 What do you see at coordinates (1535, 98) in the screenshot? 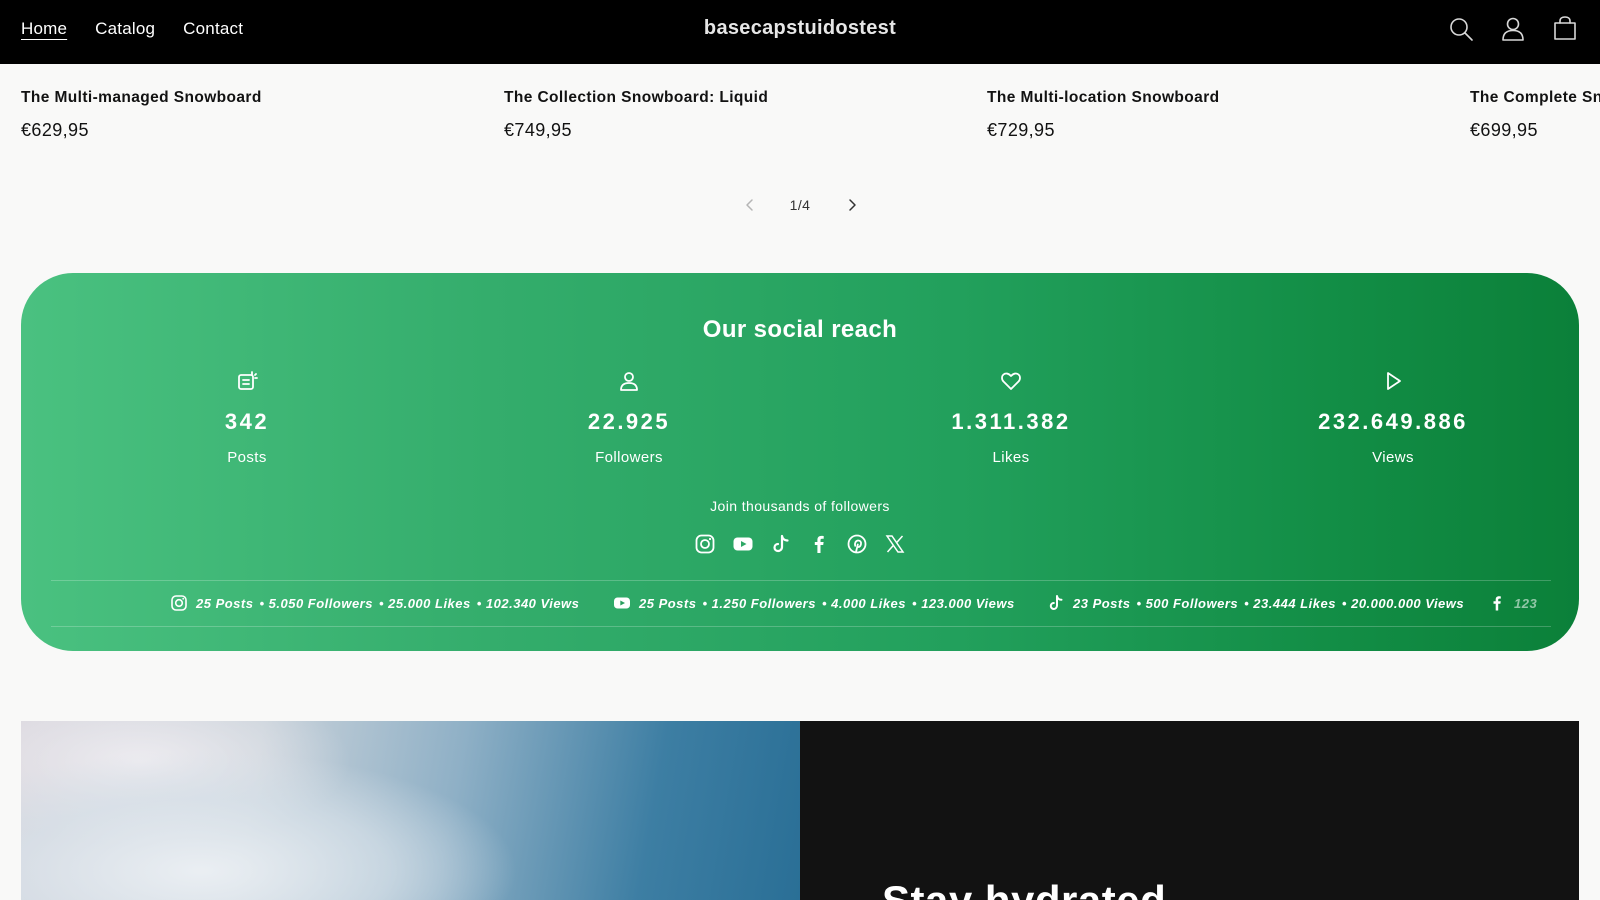
I see `product-title: The Complete Sn` at bounding box center [1535, 98].